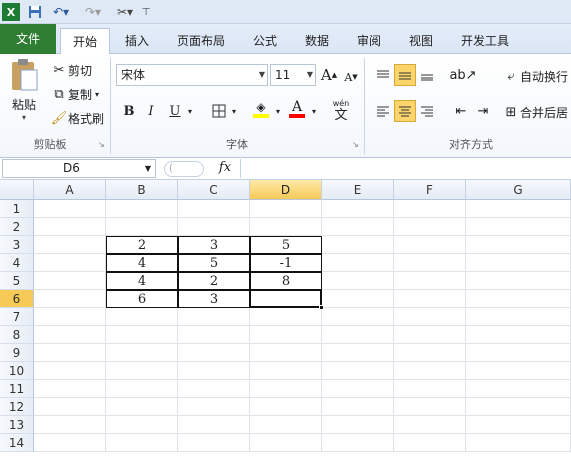 Image resolution: width=571 pixels, height=456 pixels. What do you see at coordinates (214, 317) in the screenshot?
I see `cell-c7` at bounding box center [214, 317].